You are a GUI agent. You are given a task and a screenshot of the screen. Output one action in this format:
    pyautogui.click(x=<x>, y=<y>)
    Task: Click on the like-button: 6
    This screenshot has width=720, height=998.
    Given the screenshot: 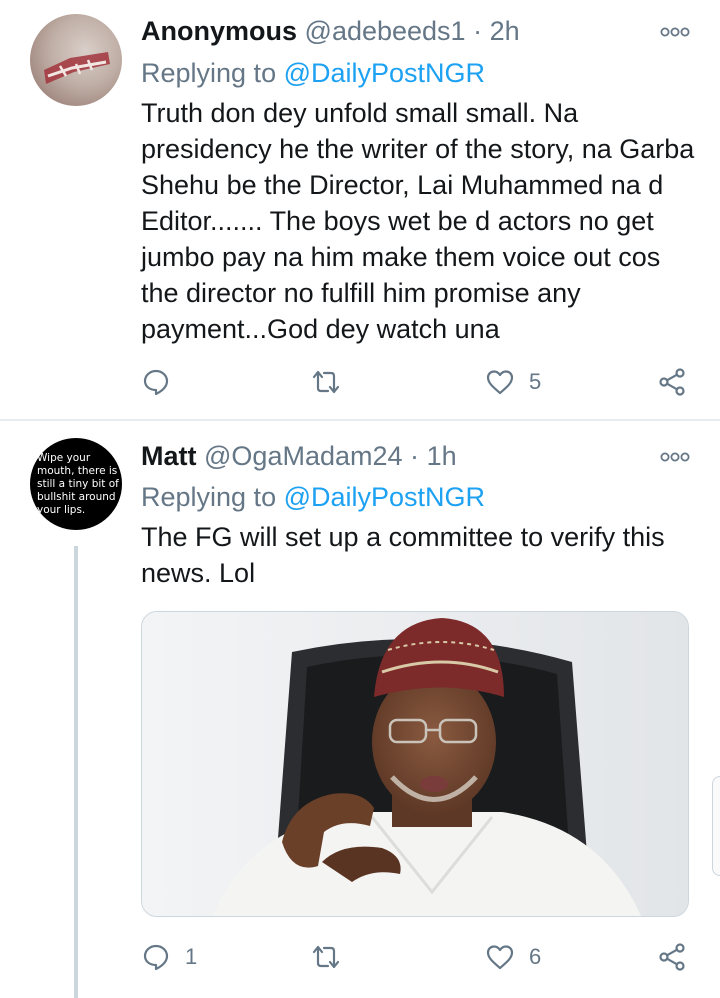 What is the action you would take?
    pyautogui.click(x=513, y=957)
    